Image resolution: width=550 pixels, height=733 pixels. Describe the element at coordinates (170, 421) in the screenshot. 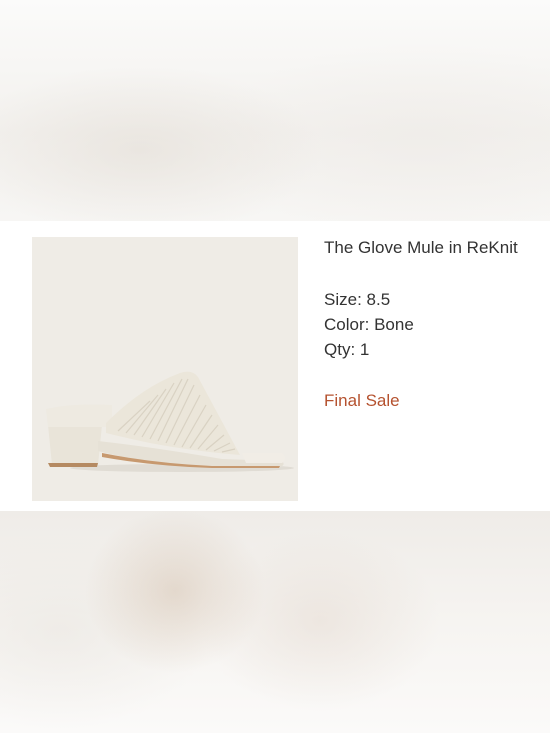

I see `mule-shoe-image` at that location.